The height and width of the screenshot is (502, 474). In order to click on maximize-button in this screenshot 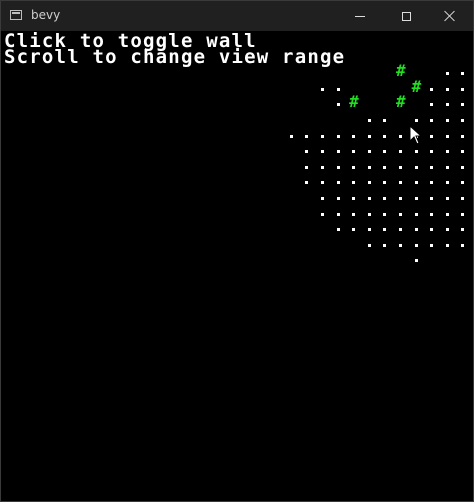, I will do `click(406, 16)`.